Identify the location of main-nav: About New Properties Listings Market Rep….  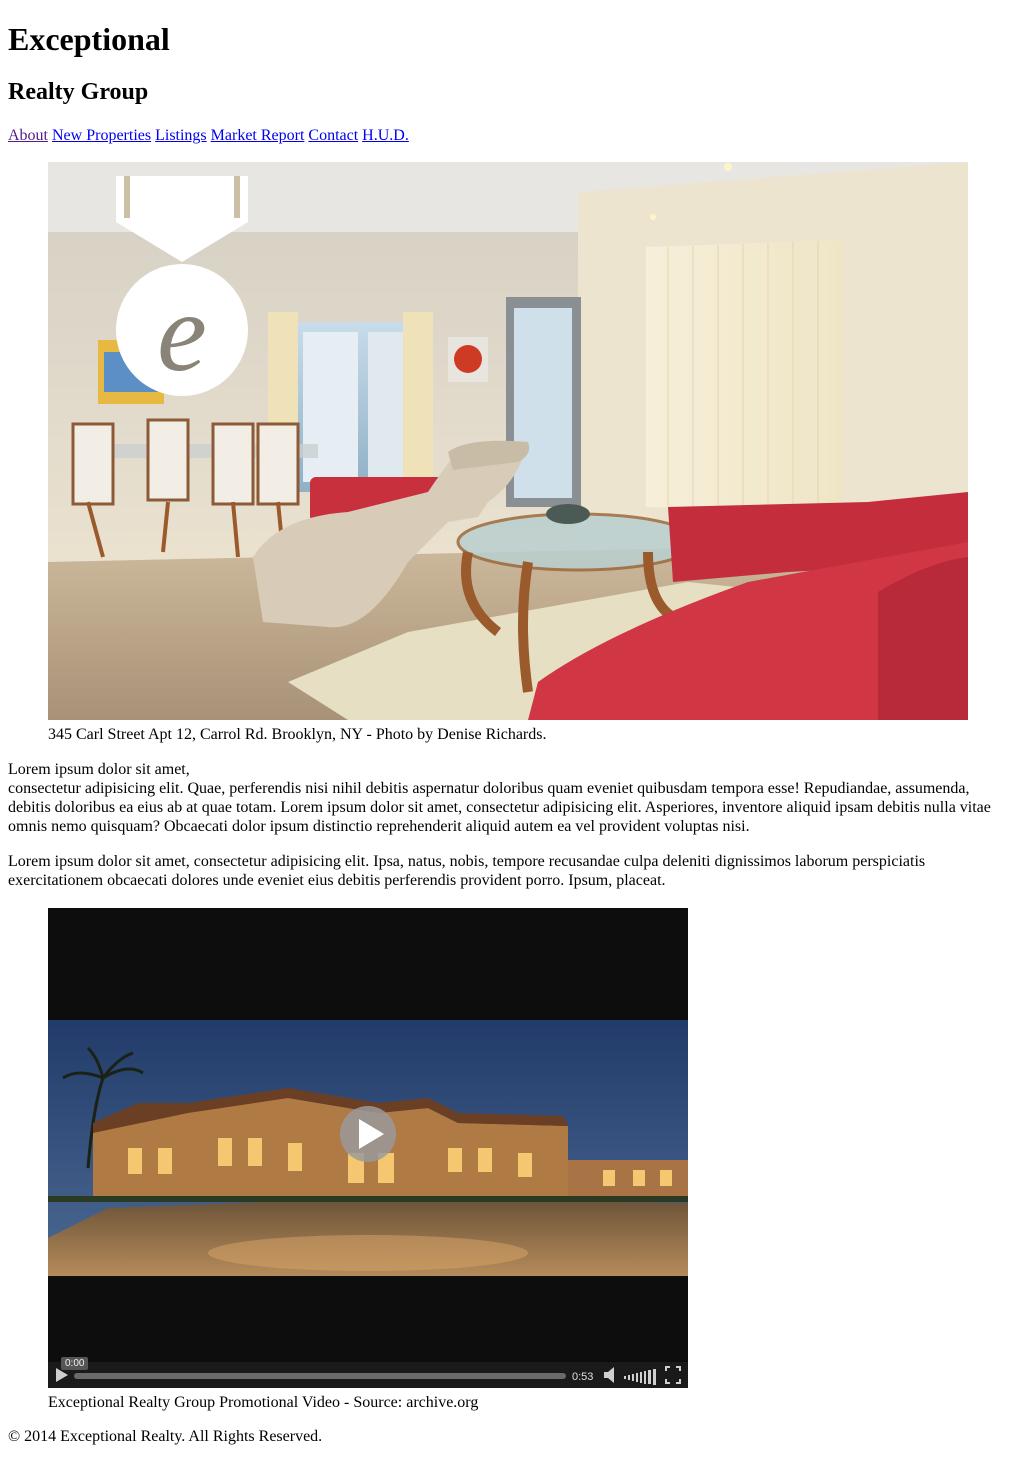
(512, 136).